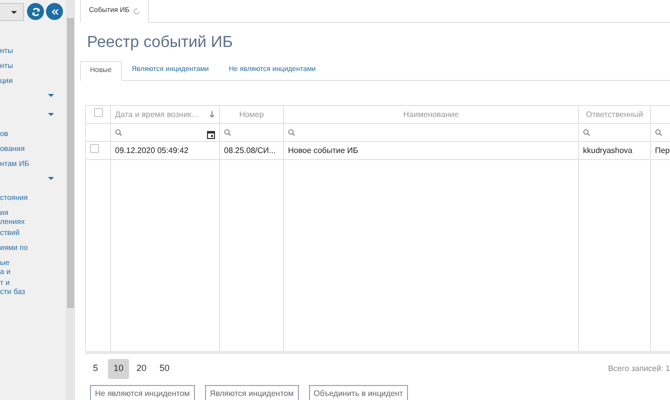 This screenshot has height=400, width=670. I want to click on table-cell: Новое событие ИБ, so click(431, 151).